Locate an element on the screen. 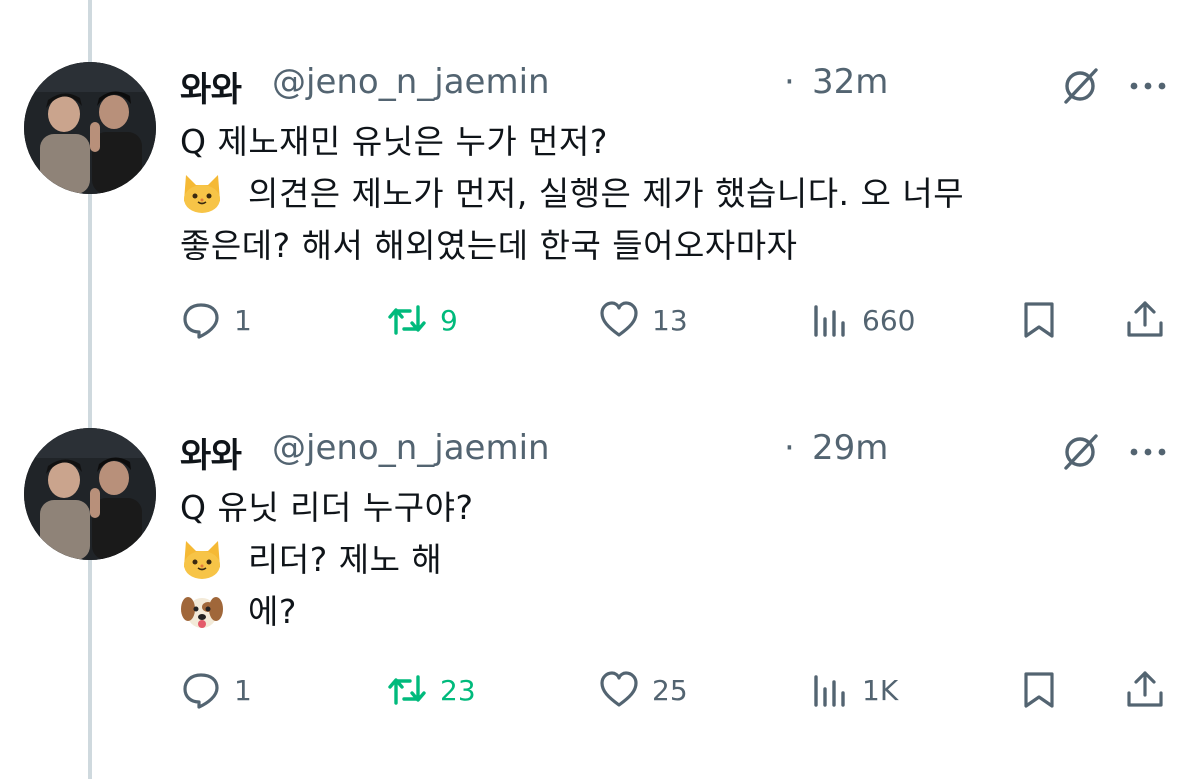  retweet-button: 9 is located at coordinates (422, 320).